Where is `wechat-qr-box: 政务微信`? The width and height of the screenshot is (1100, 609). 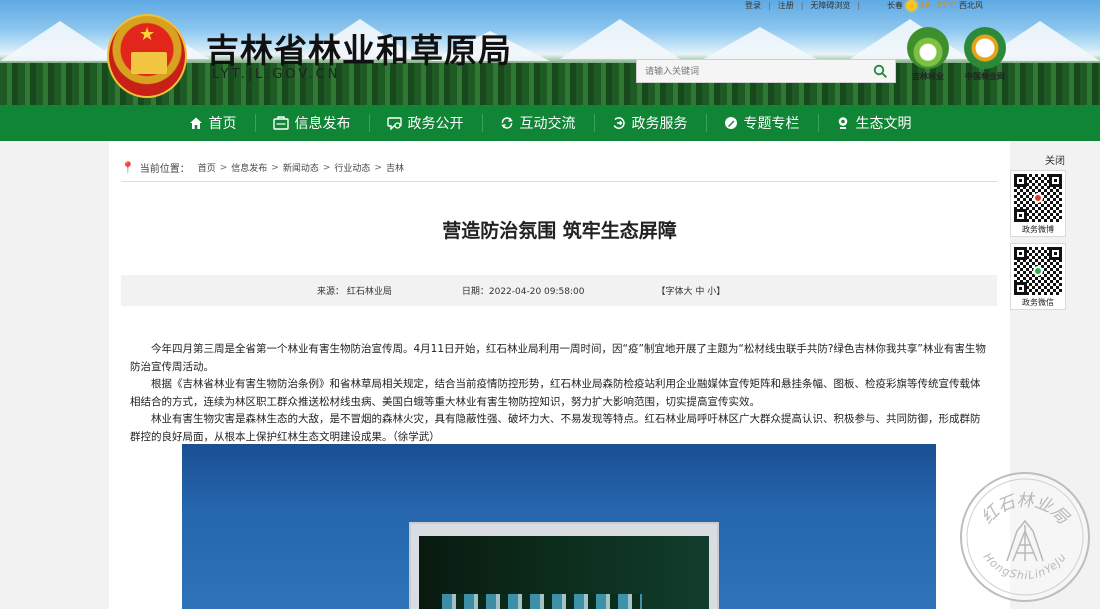
wechat-qr-box: 政务微信 is located at coordinates (1038, 276).